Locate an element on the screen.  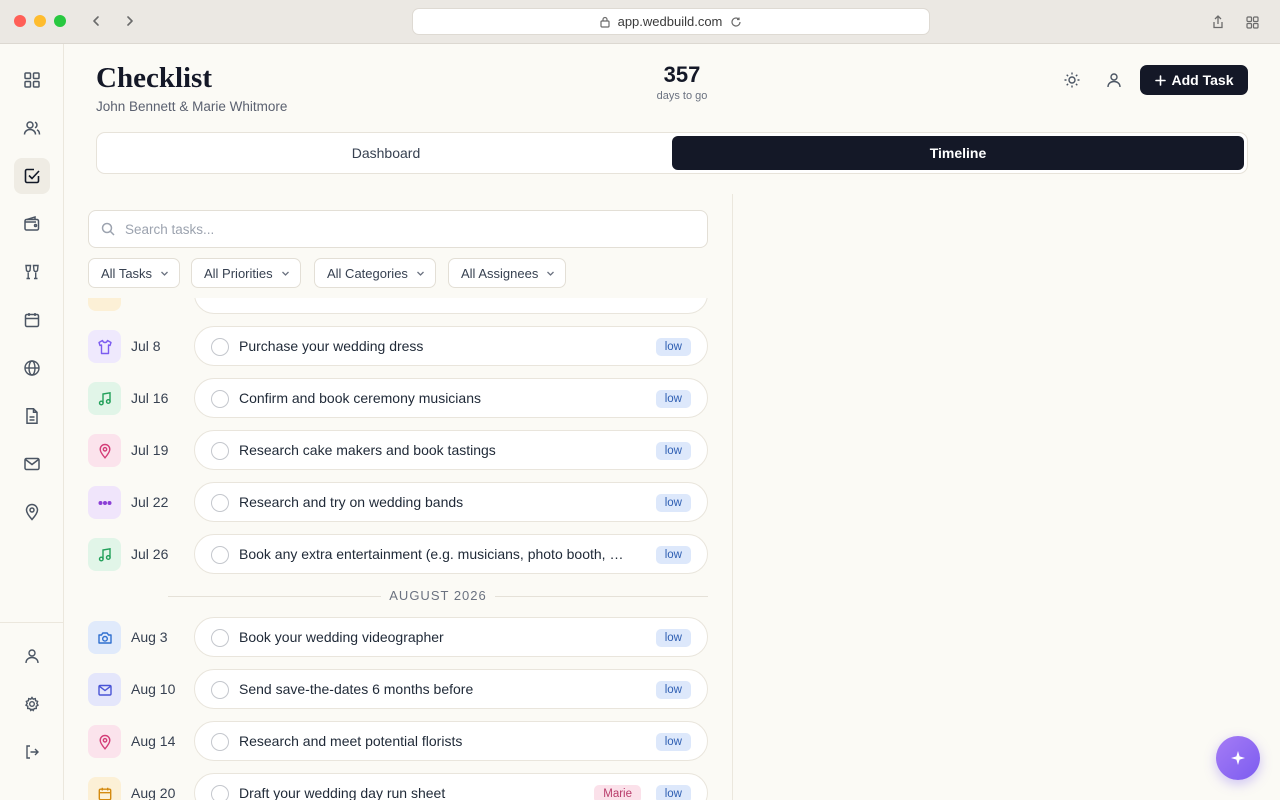
search-box is located at coordinates (398, 229).